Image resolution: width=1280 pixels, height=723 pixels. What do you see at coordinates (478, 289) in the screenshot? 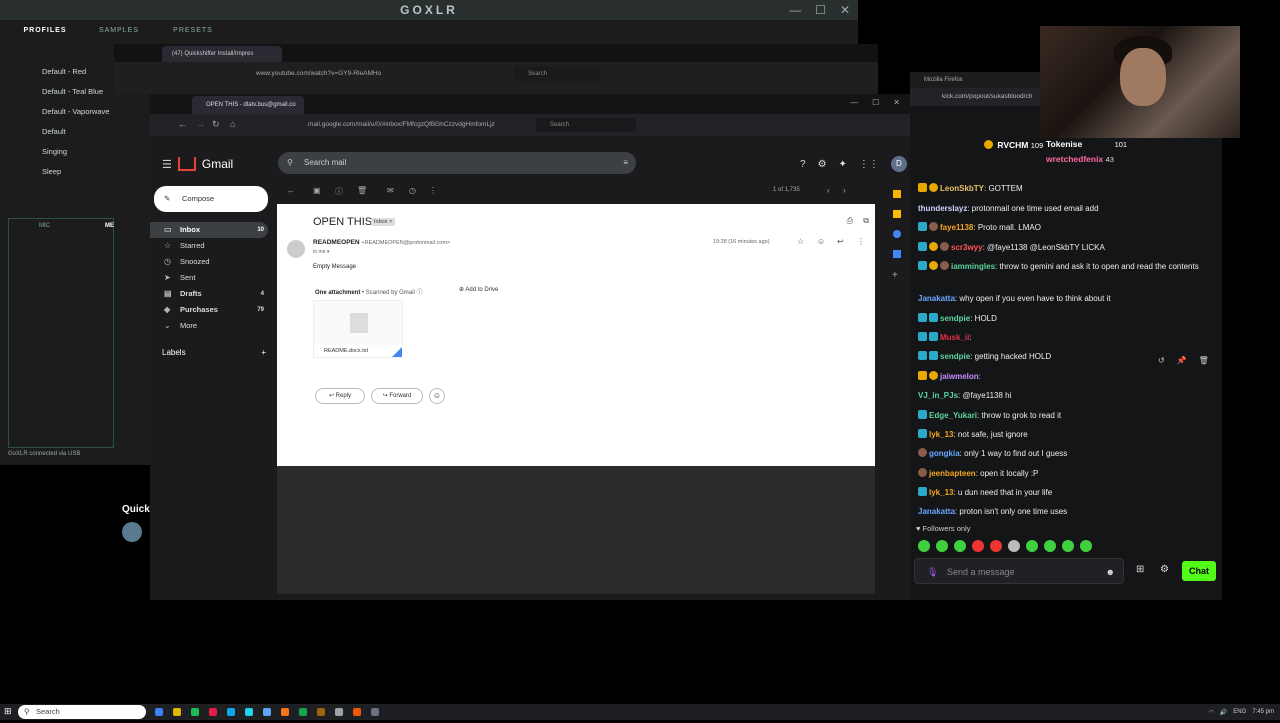
I see `add-to-drive-button: ⊕ Add to Drive` at bounding box center [478, 289].